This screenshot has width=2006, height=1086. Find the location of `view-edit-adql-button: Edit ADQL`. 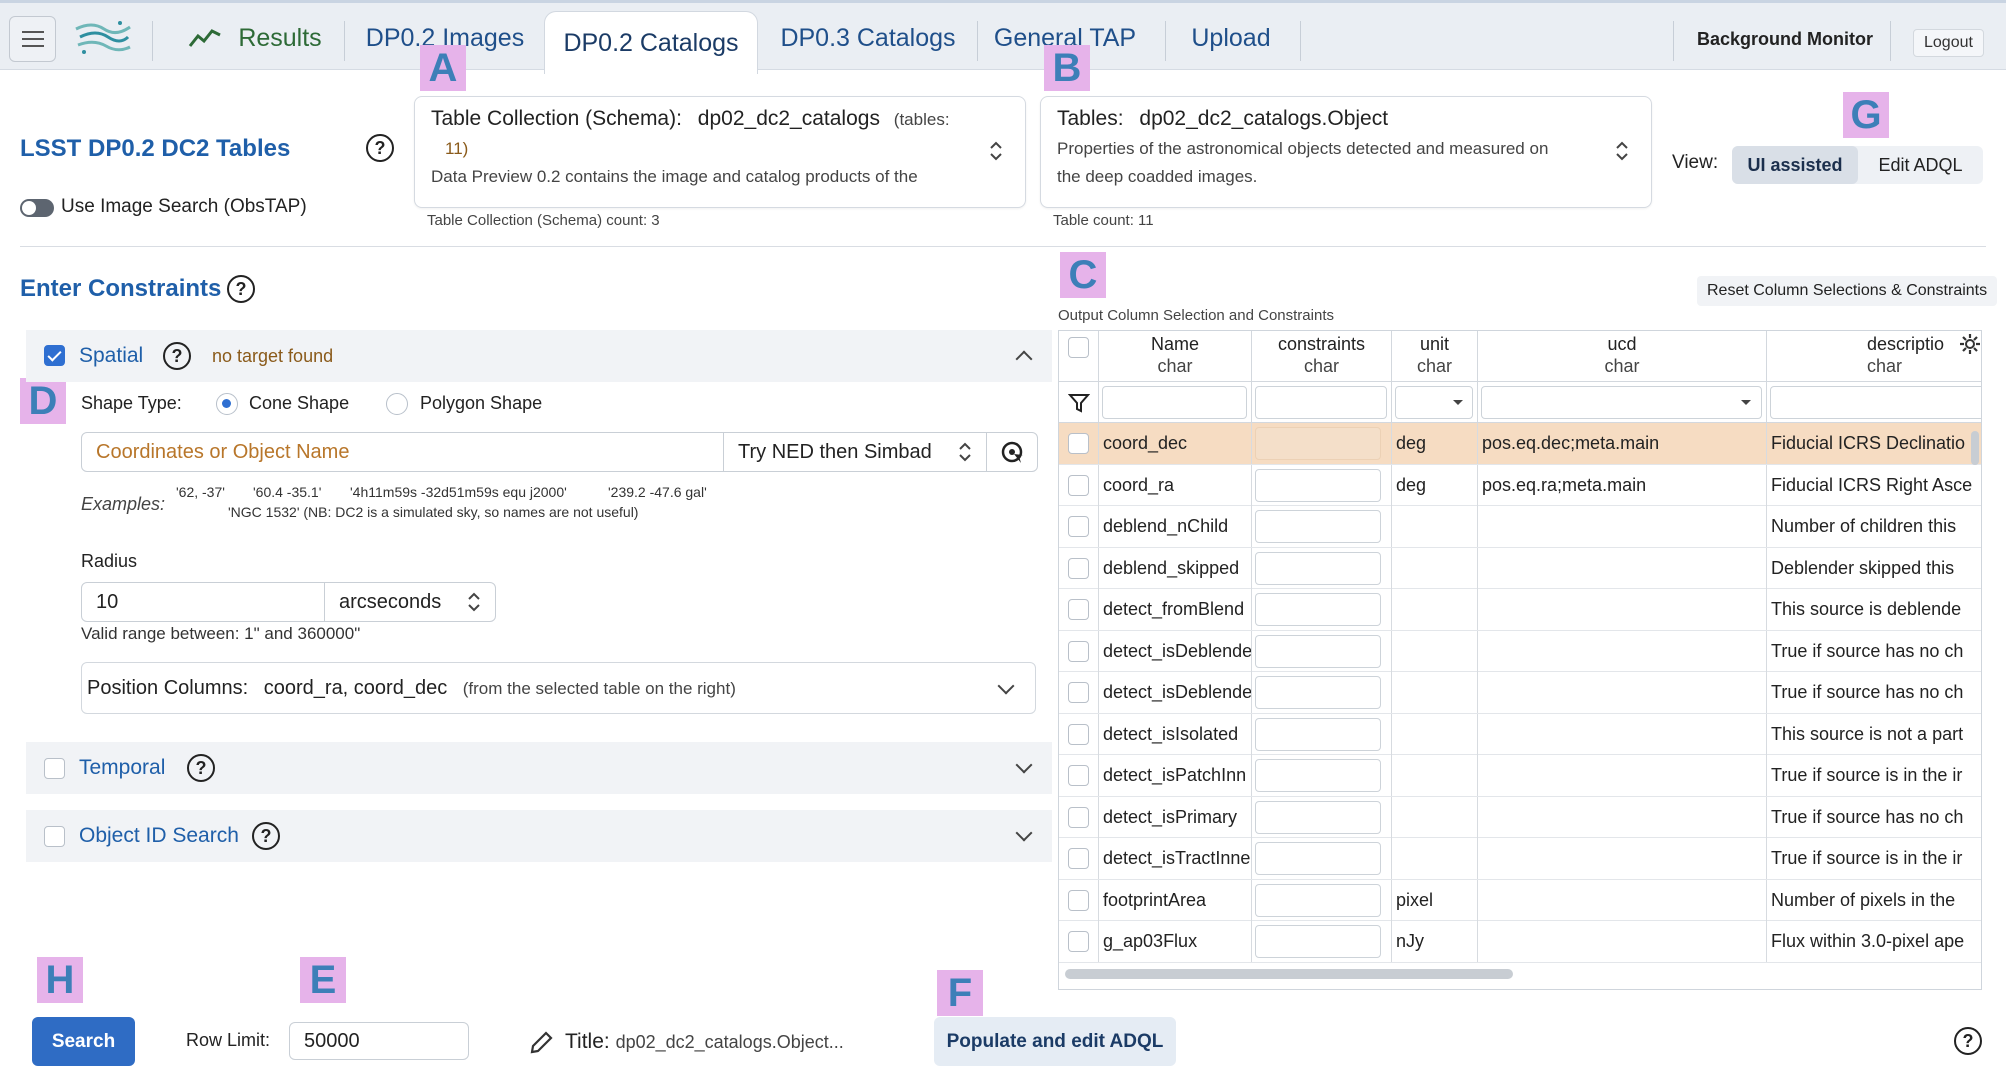

view-edit-adql-button: Edit ADQL is located at coordinates (1920, 165).